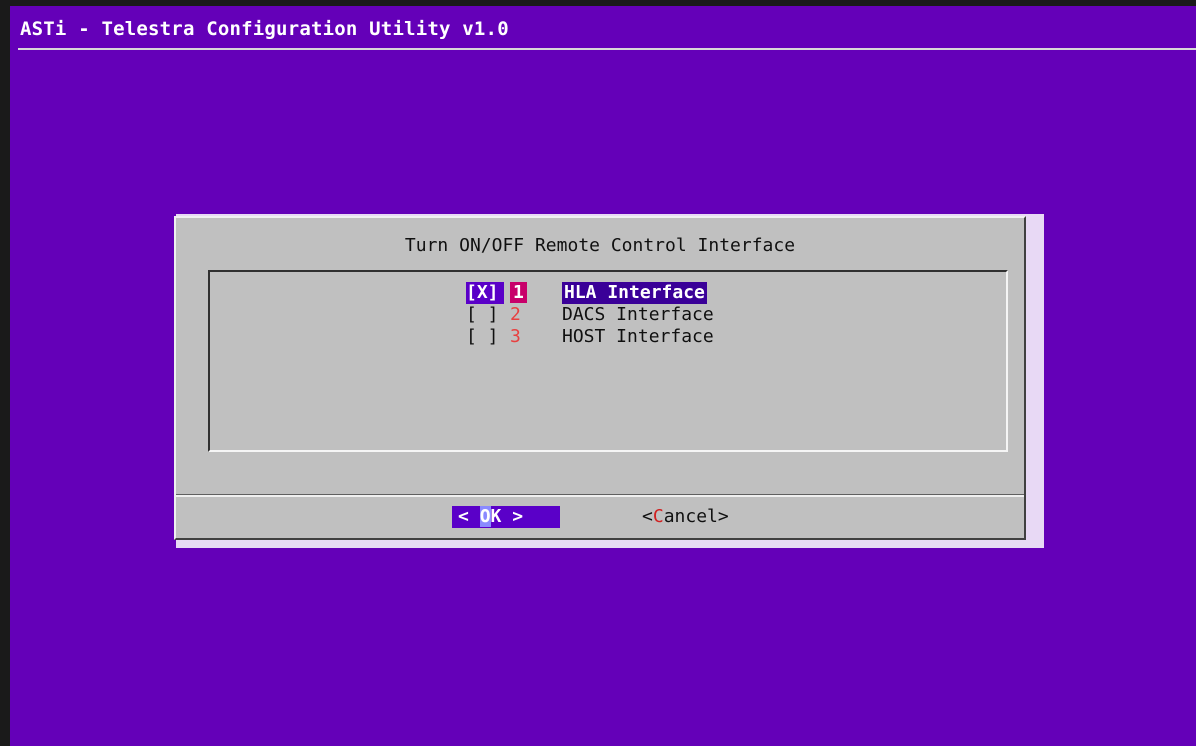 This screenshot has width=1196, height=746. I want to click on button-divider, so click(600, 495).